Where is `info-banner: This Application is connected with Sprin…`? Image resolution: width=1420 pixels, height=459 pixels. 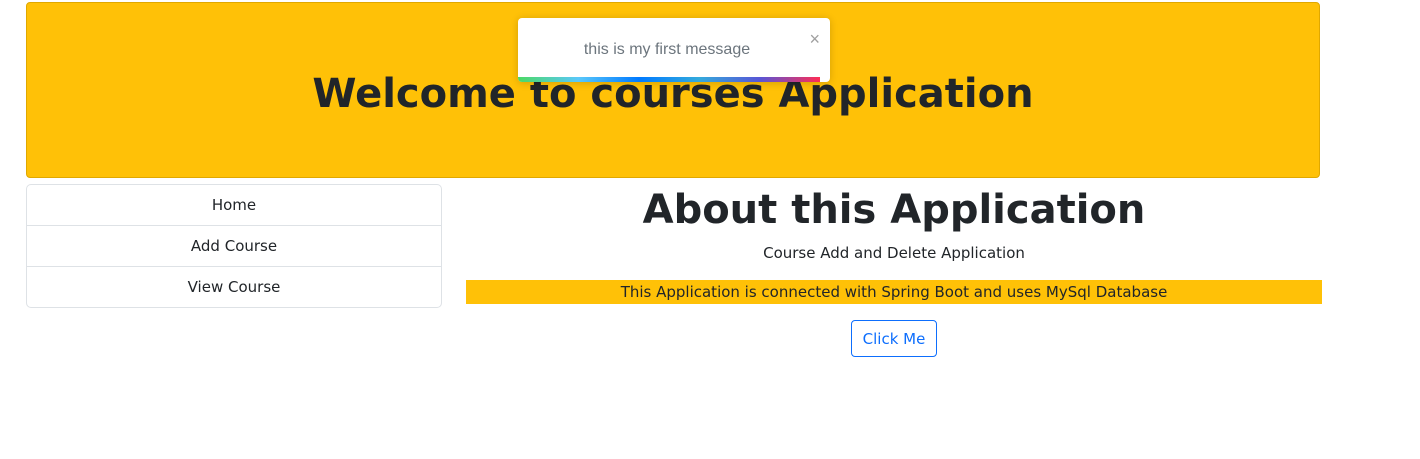
info-banner: This Application is connected with Sprin… is located at coordinates (894, 292).